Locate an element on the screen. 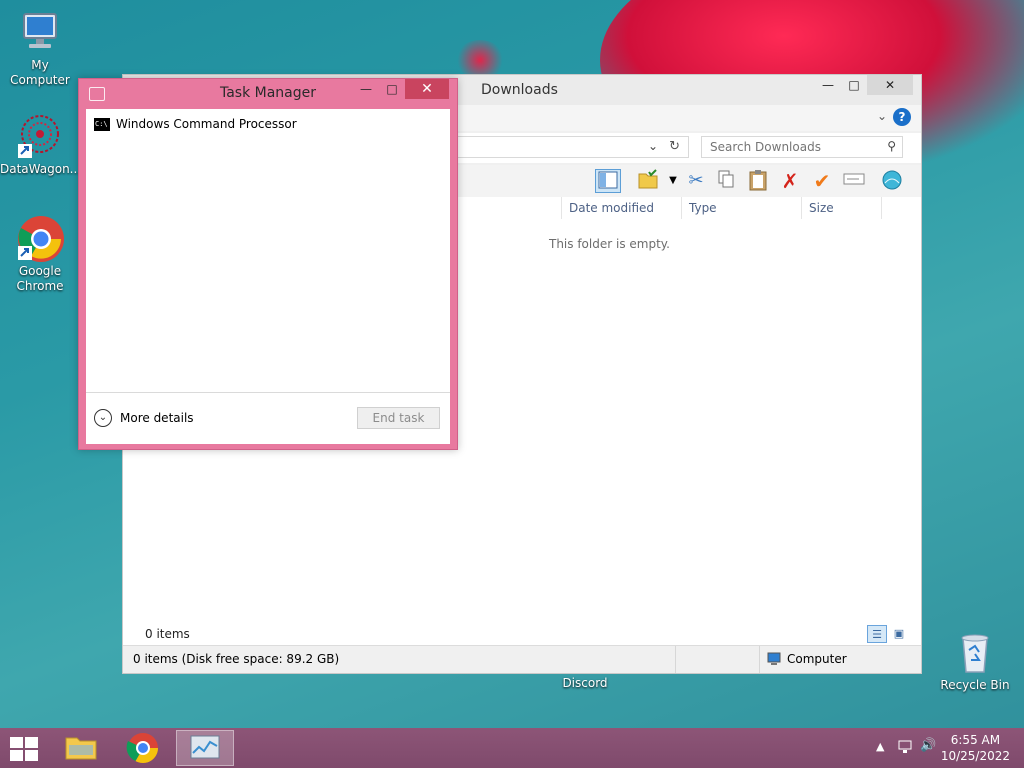 The width and height of the screenshot is (1024, 768). start-button is located at coordinates (24, 749).